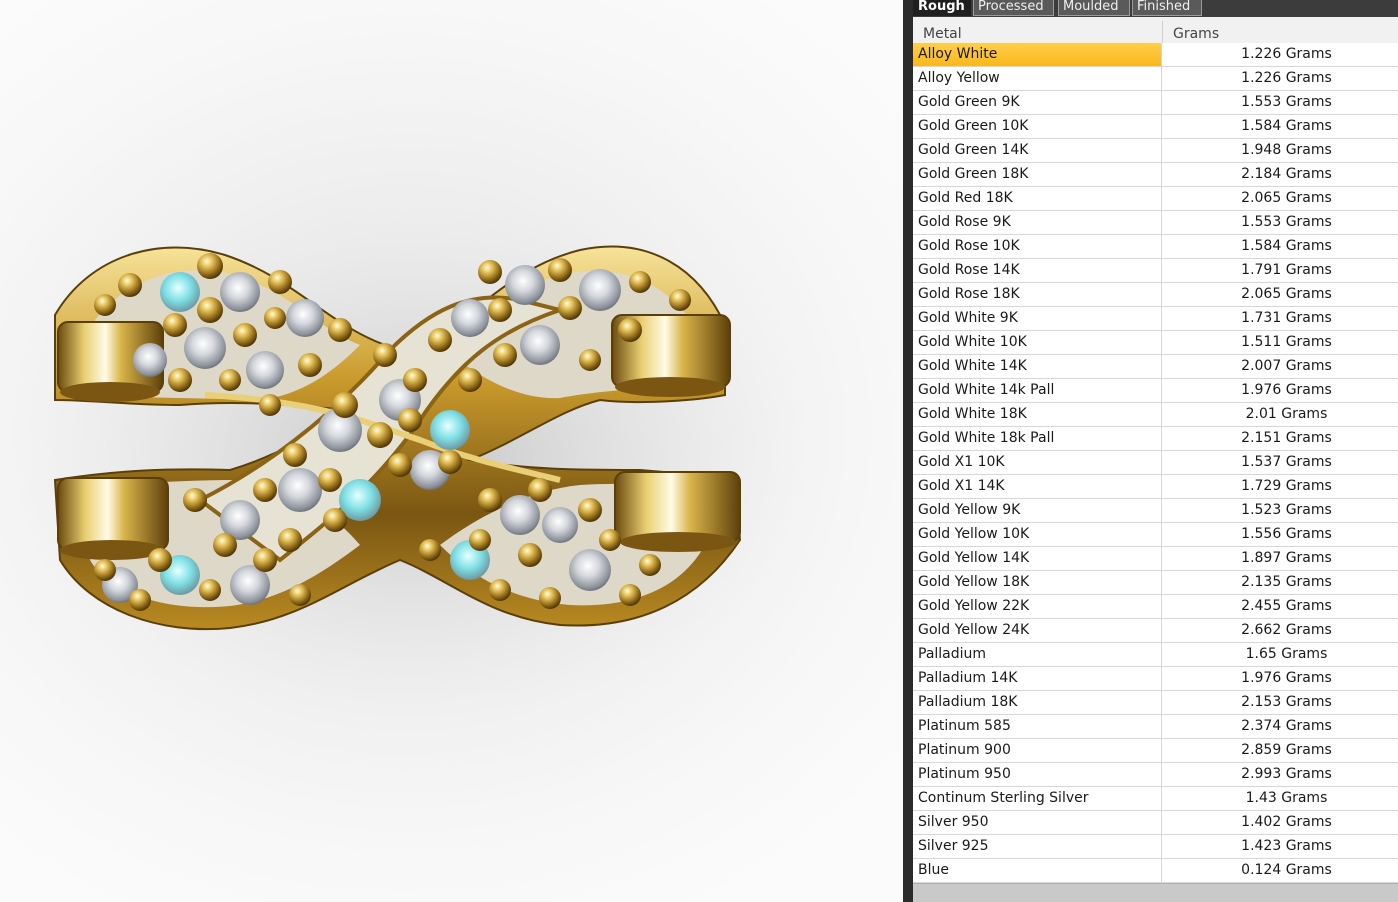 The height and width of the screenshot is (902, 1398). Describe the element at coordinates (1037, 246) in the screenshot. I see `metal-cell: Gold Rose 10K` at that location.